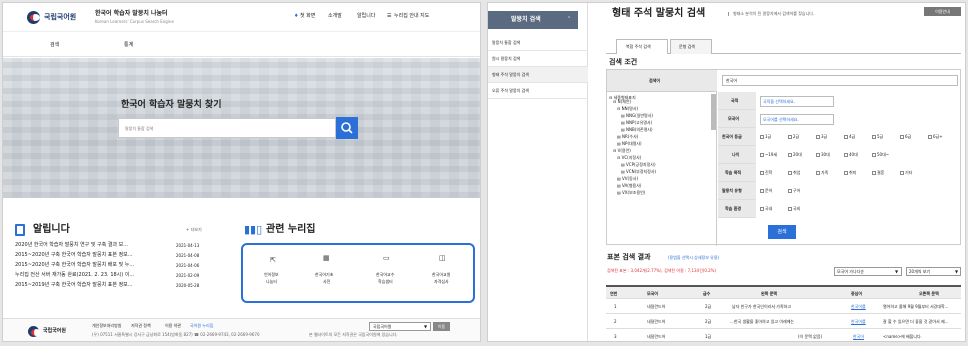  Describe the element at coordinates (335, 16) in the screenshot. I see `header-link-about: 소개말` at that location.